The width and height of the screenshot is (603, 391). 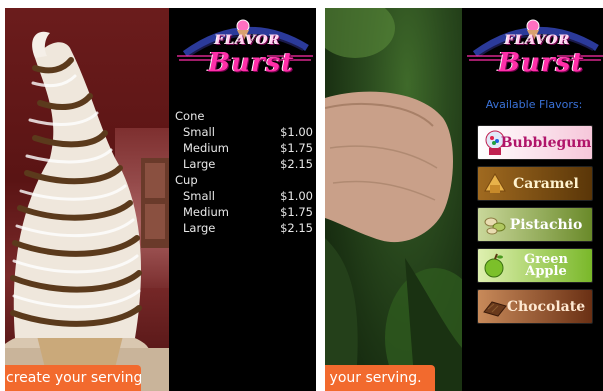 I want to click on available-flavors-heading: Available Flavors:, so click(x=534, y=104).